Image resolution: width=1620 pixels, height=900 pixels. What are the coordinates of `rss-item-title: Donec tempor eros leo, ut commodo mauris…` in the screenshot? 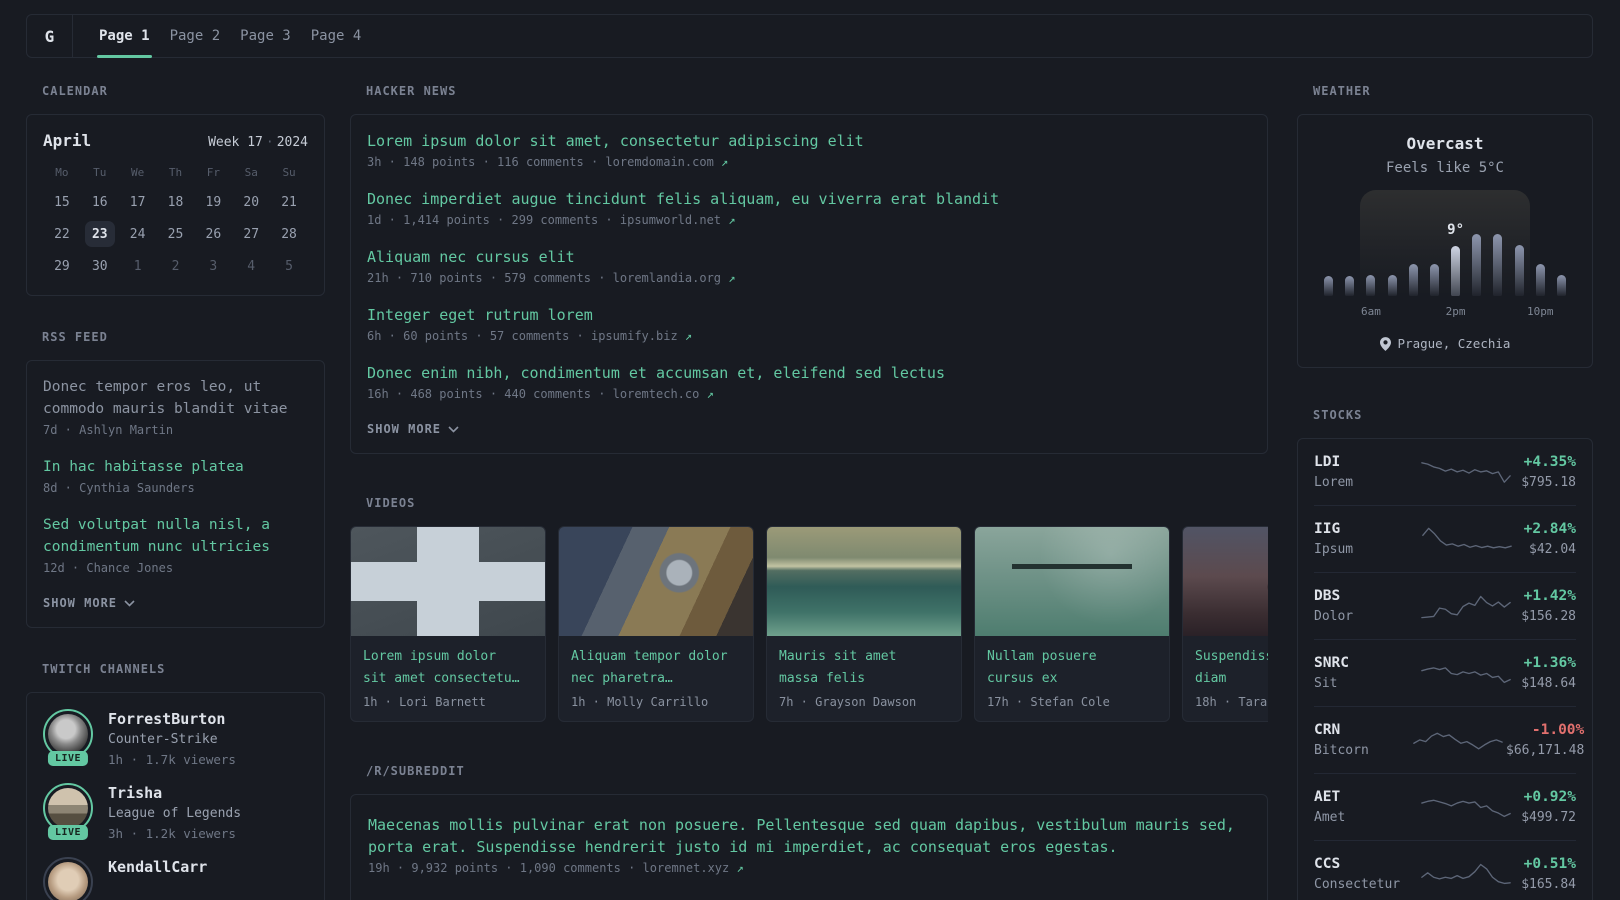 It's located at (175, 398).